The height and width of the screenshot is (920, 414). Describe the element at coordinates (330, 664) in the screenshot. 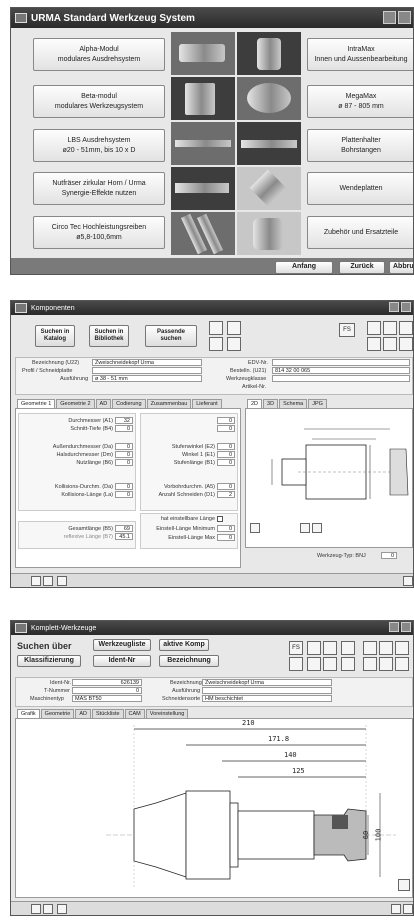

I see `merge-icon` at that location.